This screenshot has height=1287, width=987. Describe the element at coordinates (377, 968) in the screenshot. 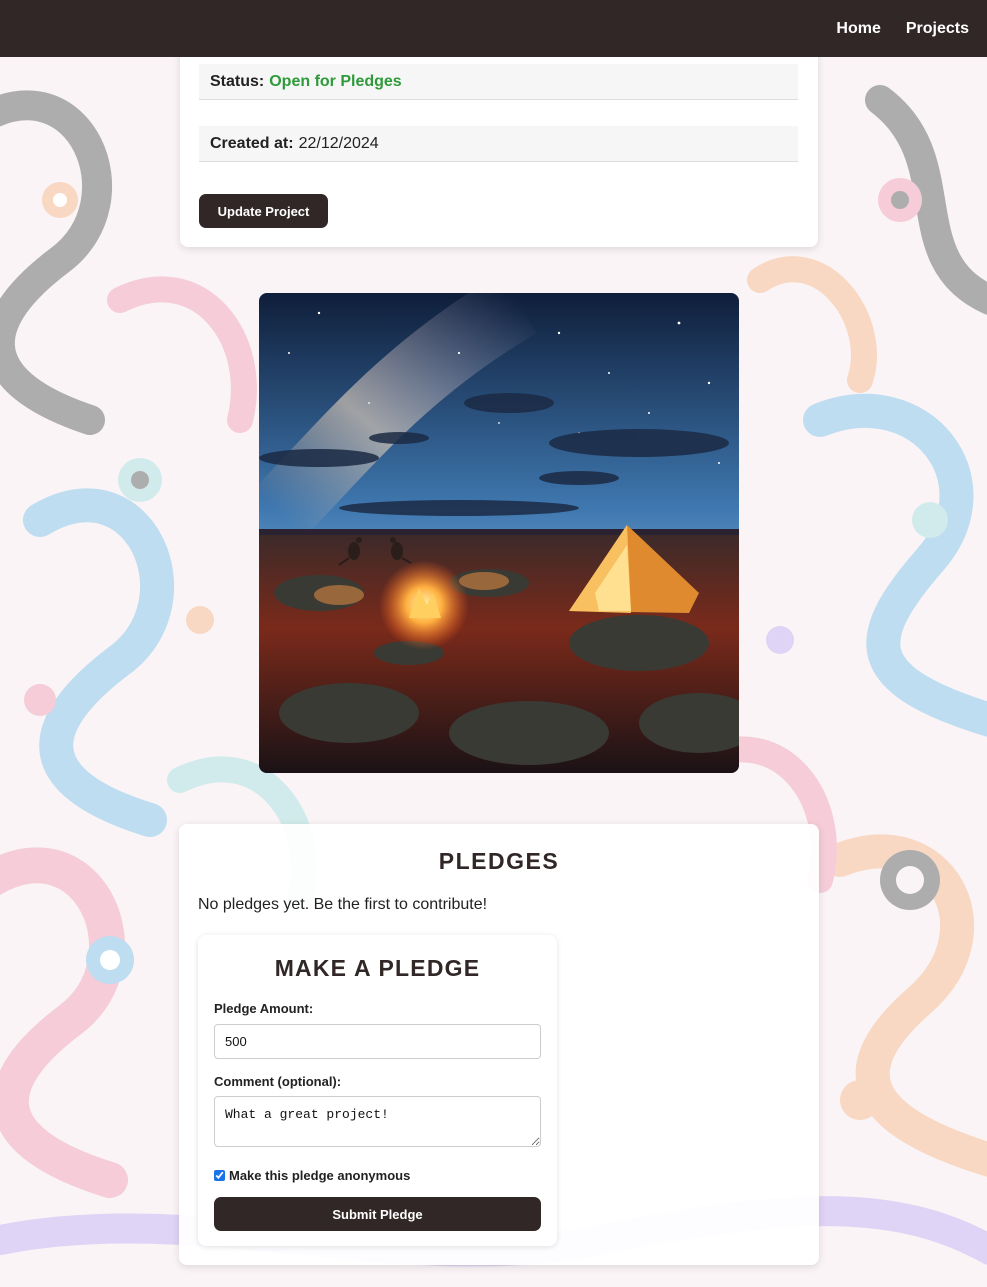

I see `make-pledge-title: MAKE A PLEDGE` at that location.